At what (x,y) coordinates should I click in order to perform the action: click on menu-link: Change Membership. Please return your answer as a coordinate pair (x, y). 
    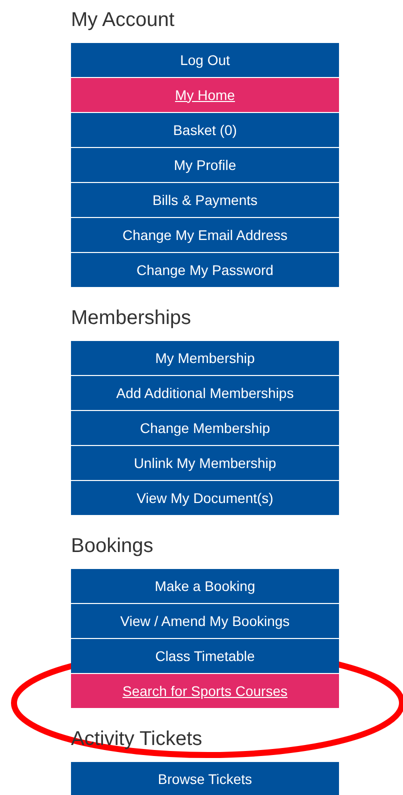
    Looking at the image, I should click on (205, 428).